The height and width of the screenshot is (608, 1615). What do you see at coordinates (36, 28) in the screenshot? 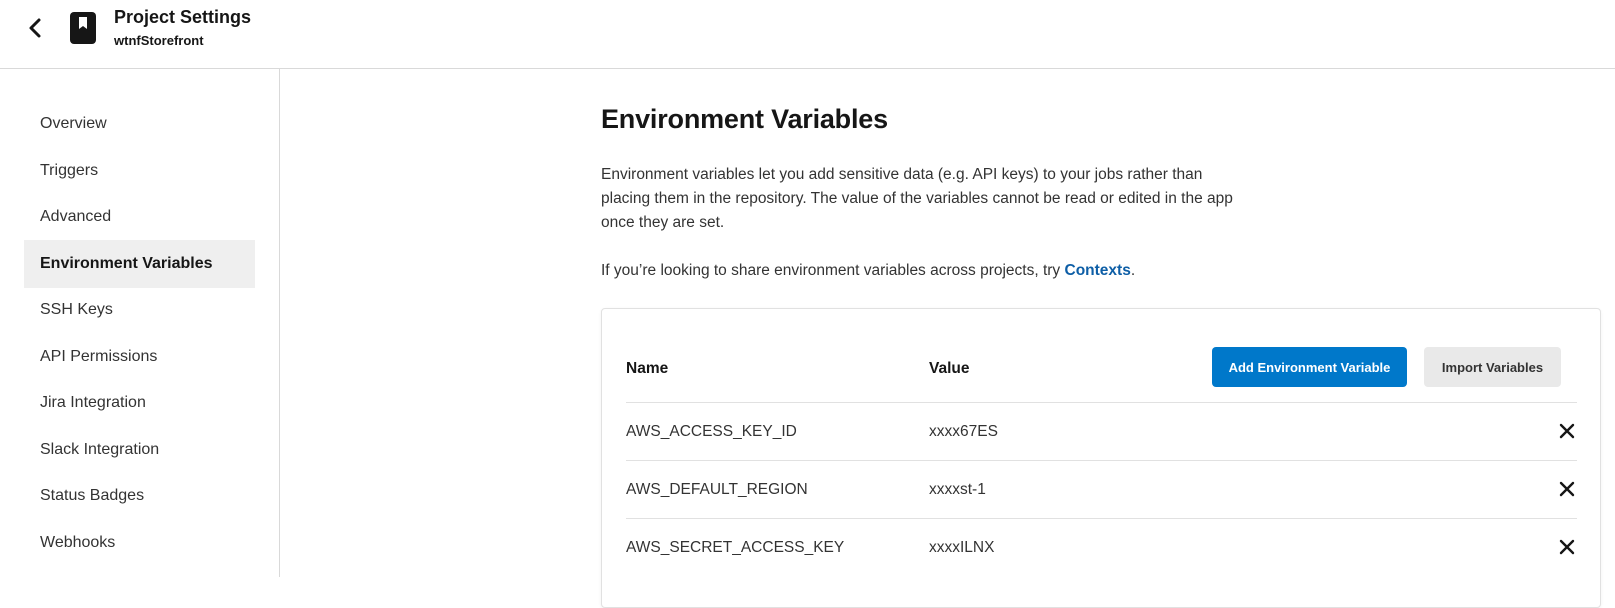
I see `back-arrow-icon` at bounding box center [36, 28].